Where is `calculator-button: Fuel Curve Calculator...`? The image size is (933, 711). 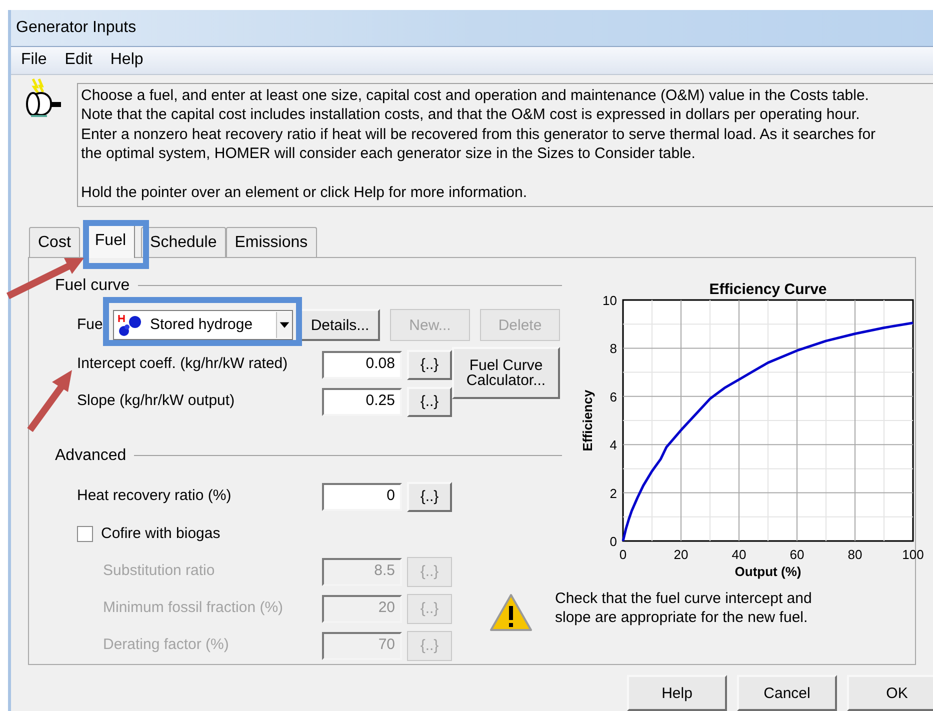
calculator-button: Fuel Curve Calculator... is located at coordinates (506, 373).